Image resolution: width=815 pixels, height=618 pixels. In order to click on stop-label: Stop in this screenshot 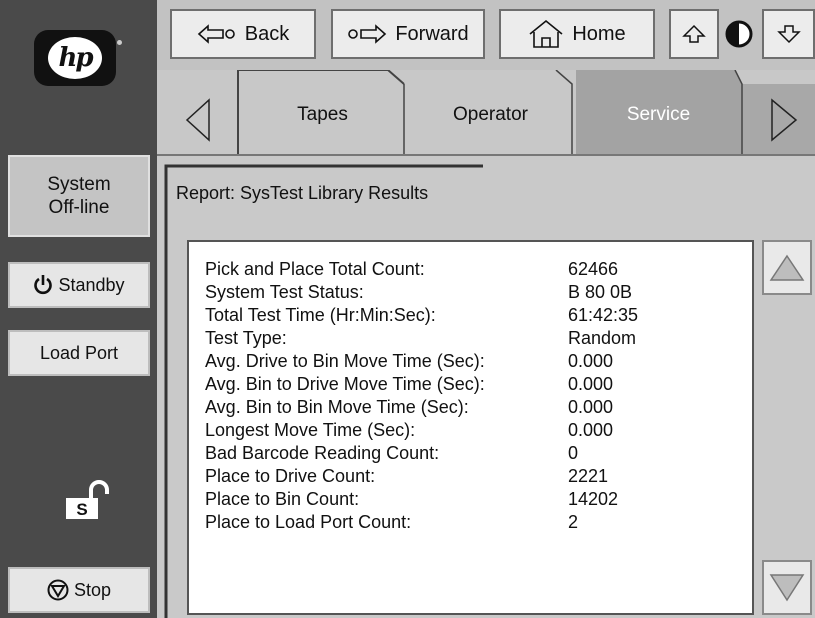, I will do `click(92, 589)`.